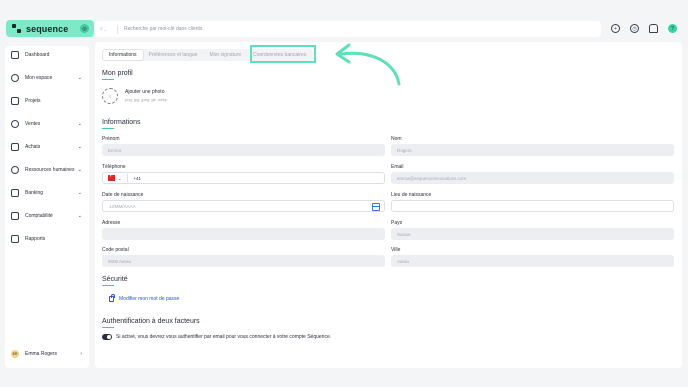  Describe the element at coordinates (532, 206) in the screenshot. I see `lieu-naissance-field` at that location.